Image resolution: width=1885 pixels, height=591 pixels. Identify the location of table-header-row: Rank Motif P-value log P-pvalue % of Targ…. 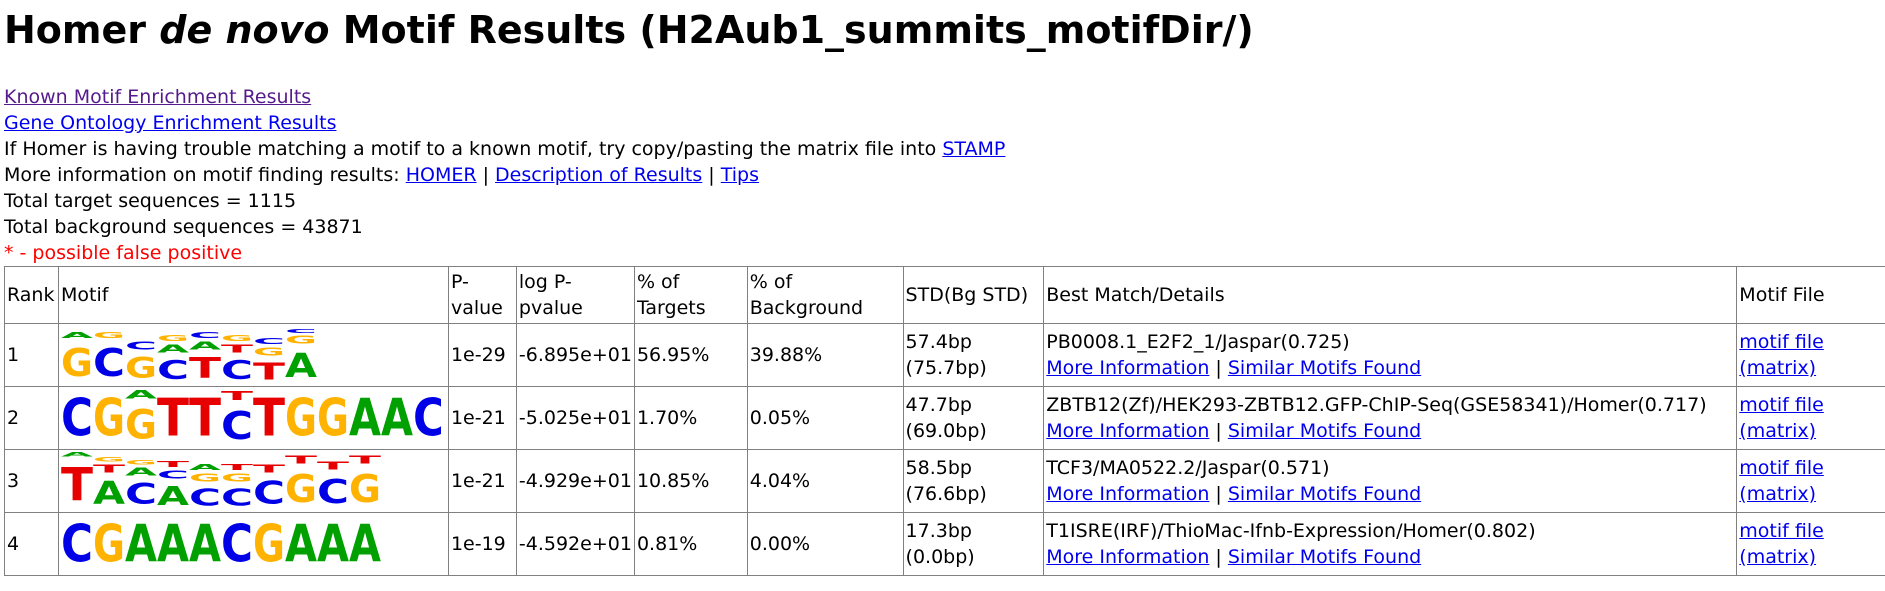
(944, 295).